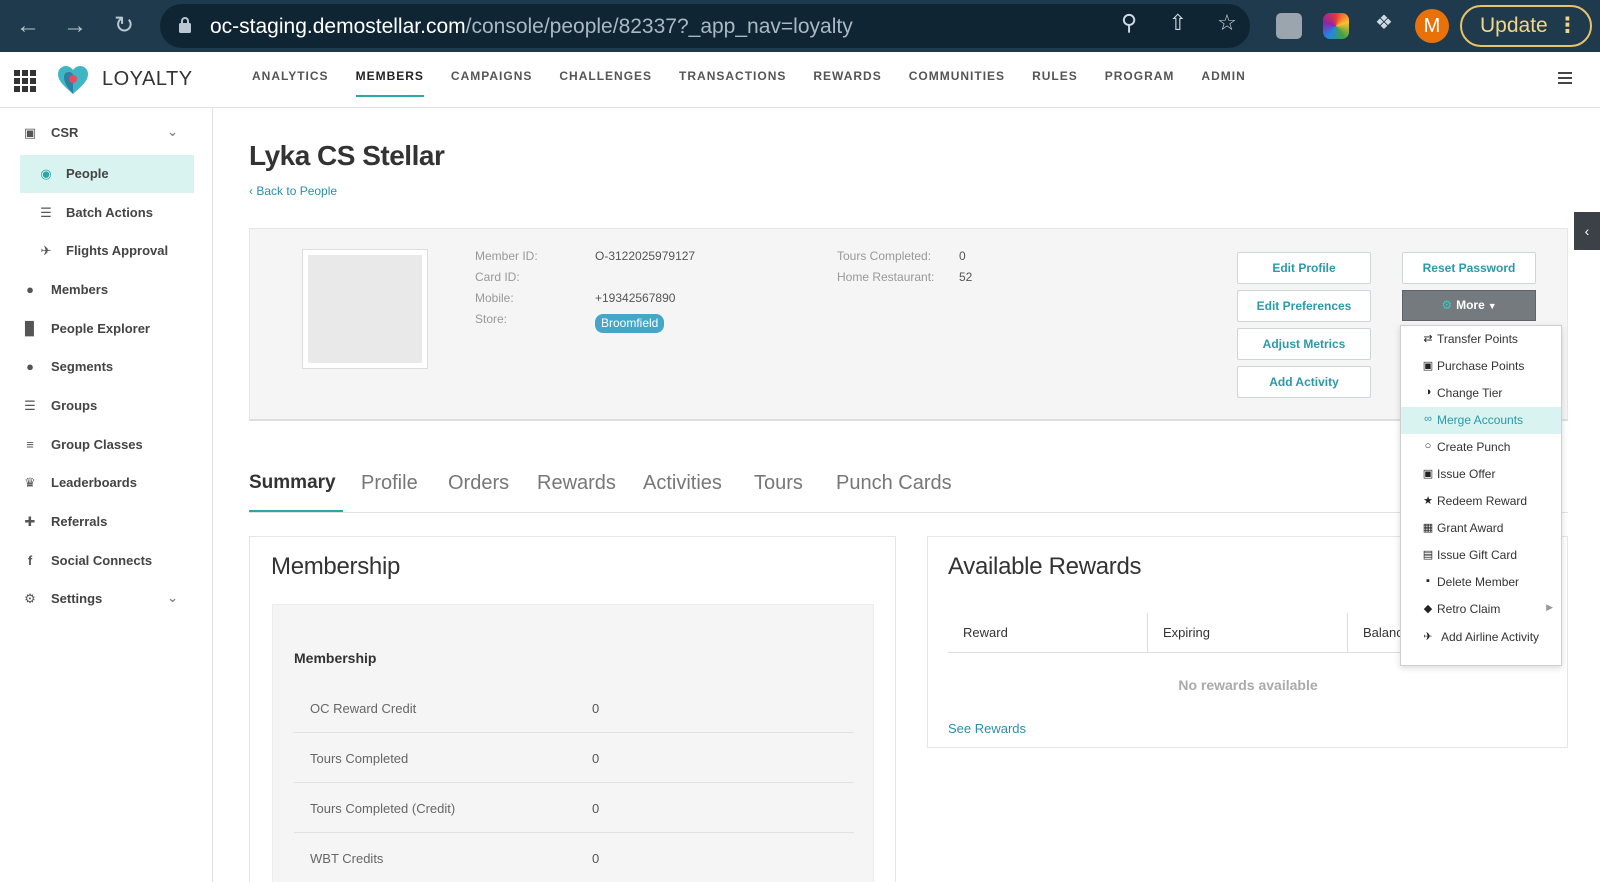 The height and width of the screenshot is (882, 1600). I want to click on store-badge: Broomfield, so click(630, 323).